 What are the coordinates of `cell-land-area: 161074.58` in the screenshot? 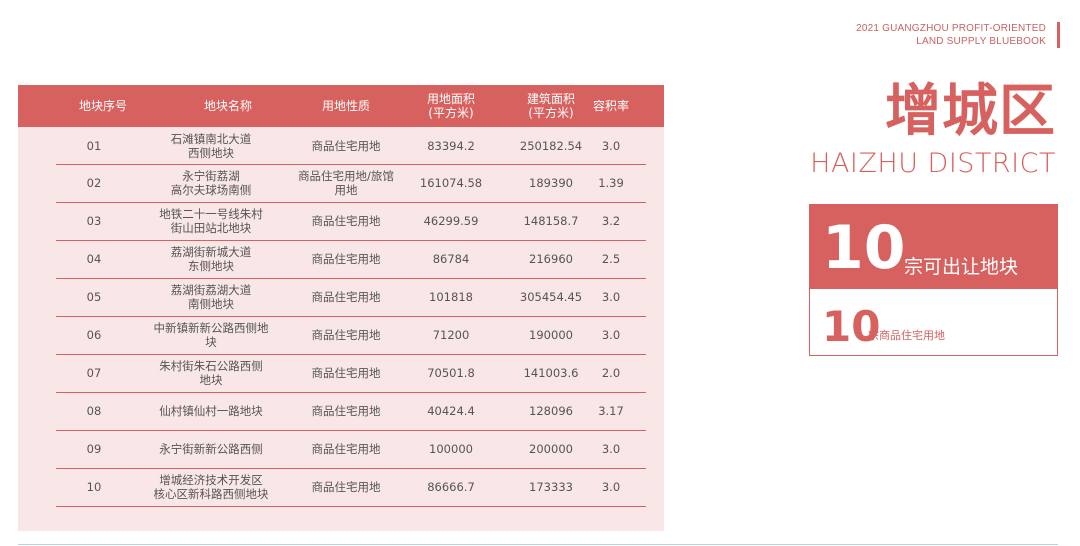 It's located at (451, 183).